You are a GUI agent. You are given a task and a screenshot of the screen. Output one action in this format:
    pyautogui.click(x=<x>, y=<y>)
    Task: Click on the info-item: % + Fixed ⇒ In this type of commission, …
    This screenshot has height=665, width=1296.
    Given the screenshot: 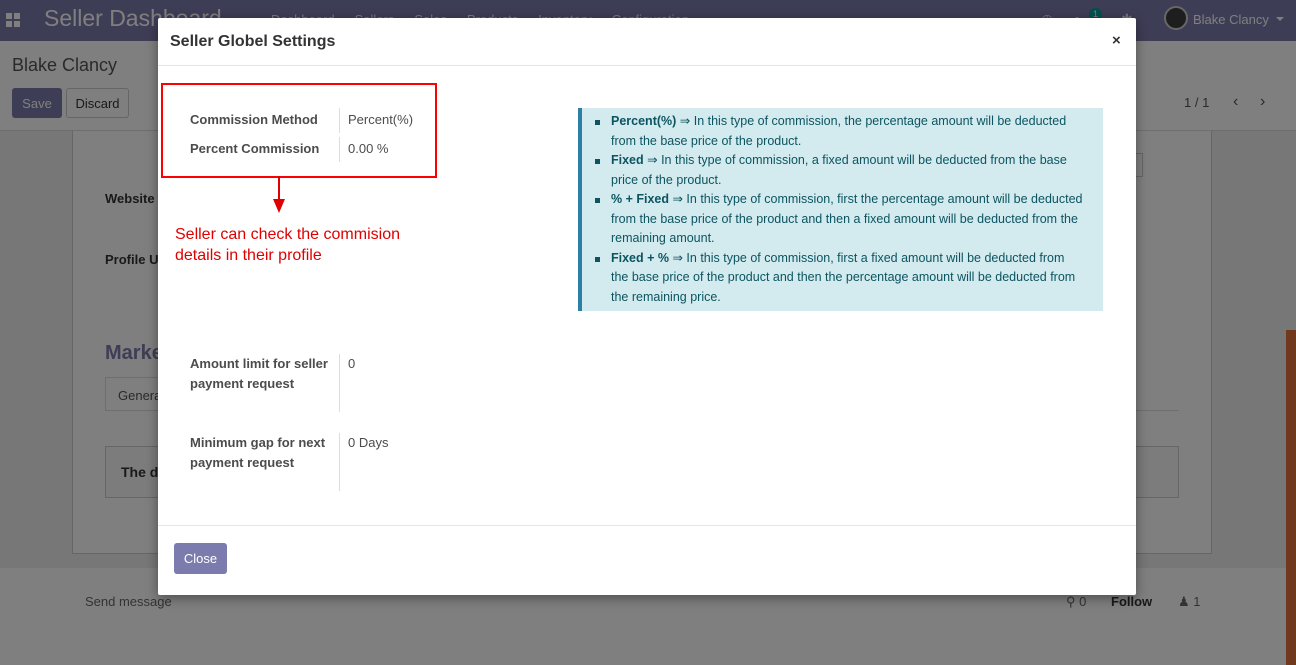 What is the action you would take?
    pyautogui.click(x=839, y=219)
    